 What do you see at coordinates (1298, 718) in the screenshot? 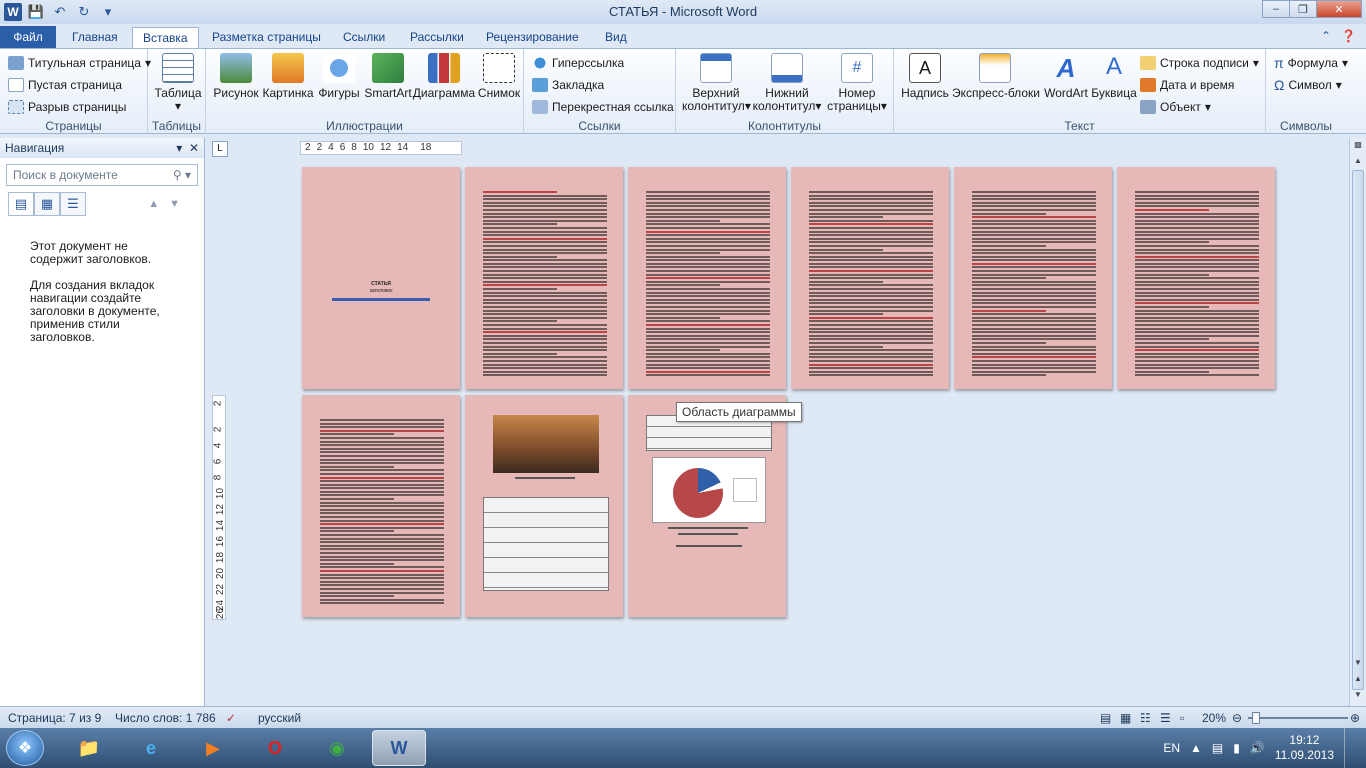
I see `zoom-slider` at bounding box center [1298, 718].